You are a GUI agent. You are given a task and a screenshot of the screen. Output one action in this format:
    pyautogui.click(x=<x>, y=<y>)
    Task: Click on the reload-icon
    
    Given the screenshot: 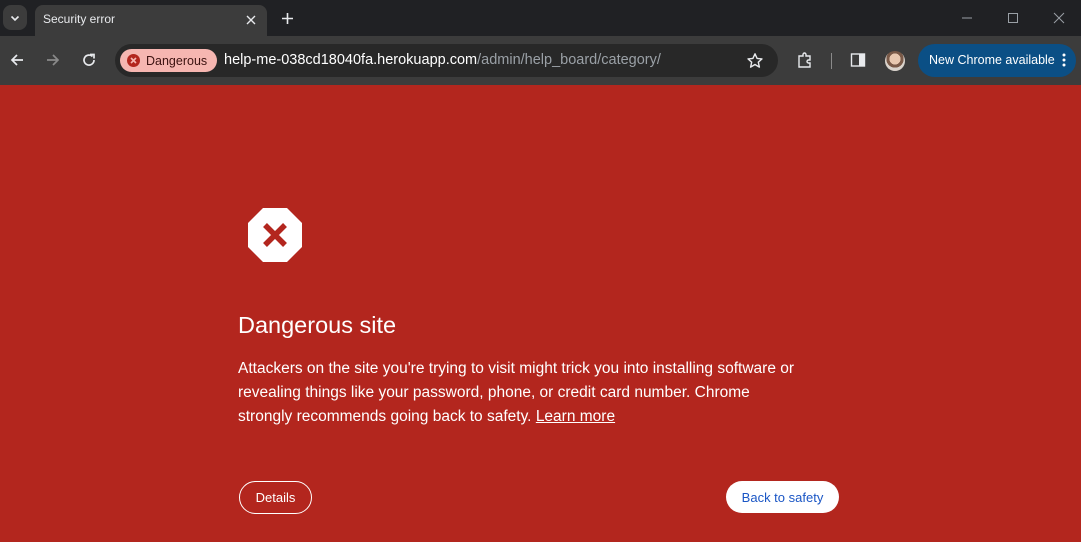 What is the action you would take?
    pyautogui.click(x=89, y=59)
    